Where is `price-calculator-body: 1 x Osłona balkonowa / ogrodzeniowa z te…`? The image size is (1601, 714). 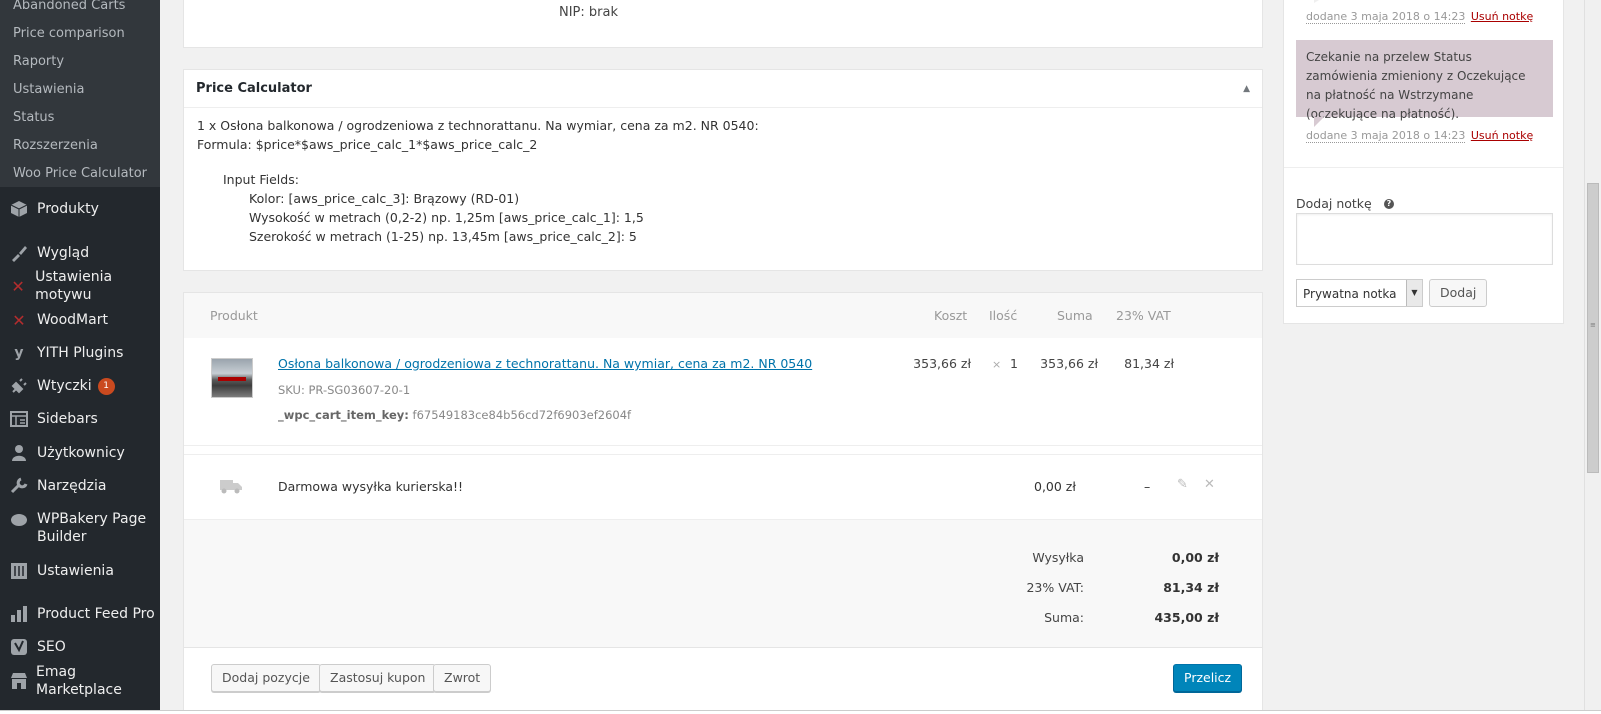 price-calculator-body: 1 x Osłona balkonowa / ogrodzeniowa z te… is located at coordinates (723, 181).